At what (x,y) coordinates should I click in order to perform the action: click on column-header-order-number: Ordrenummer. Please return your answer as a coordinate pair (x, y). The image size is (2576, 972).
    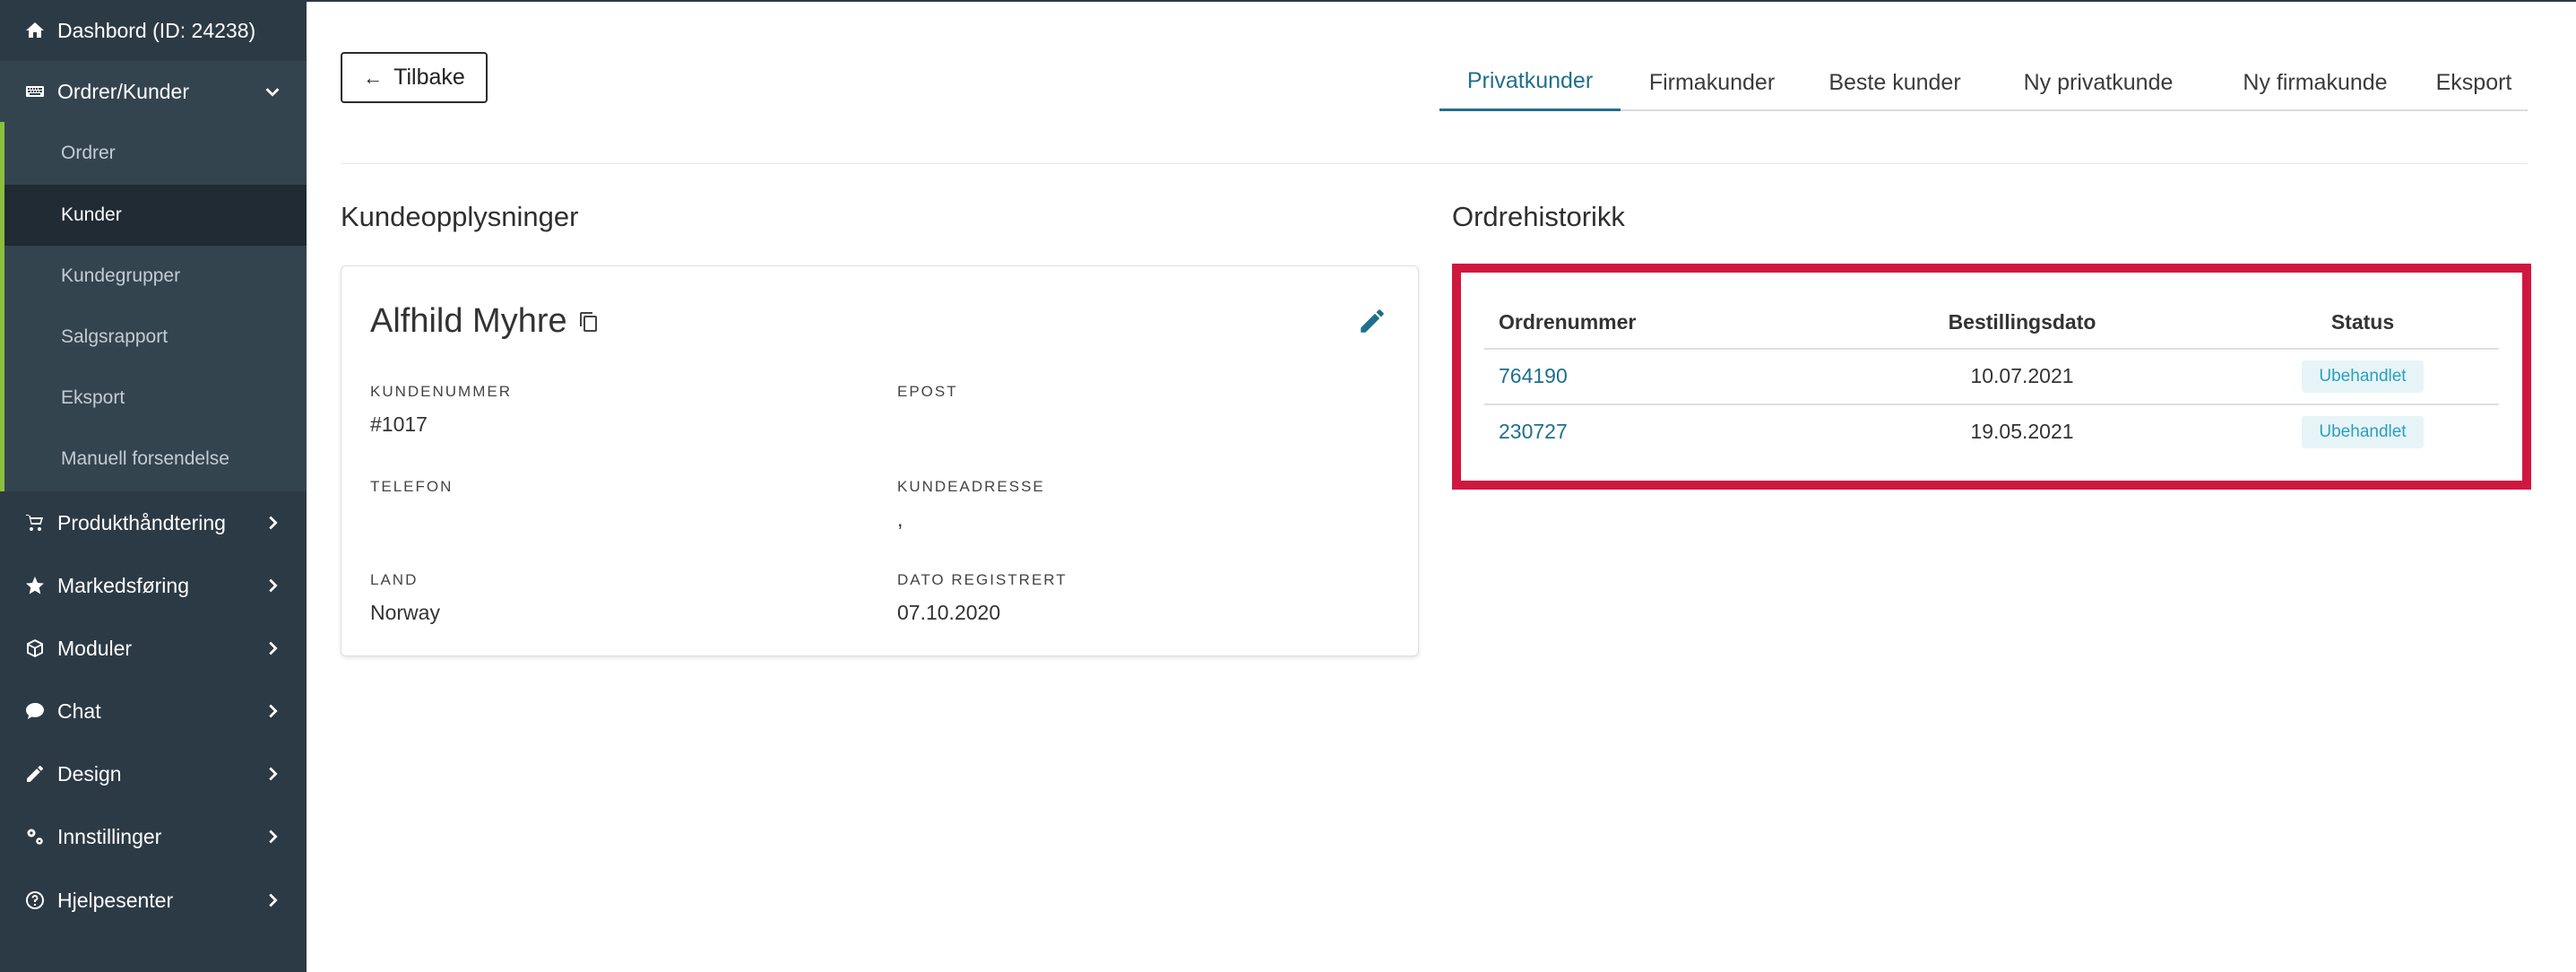
    Looking at the image, I should click on (1568, 322).